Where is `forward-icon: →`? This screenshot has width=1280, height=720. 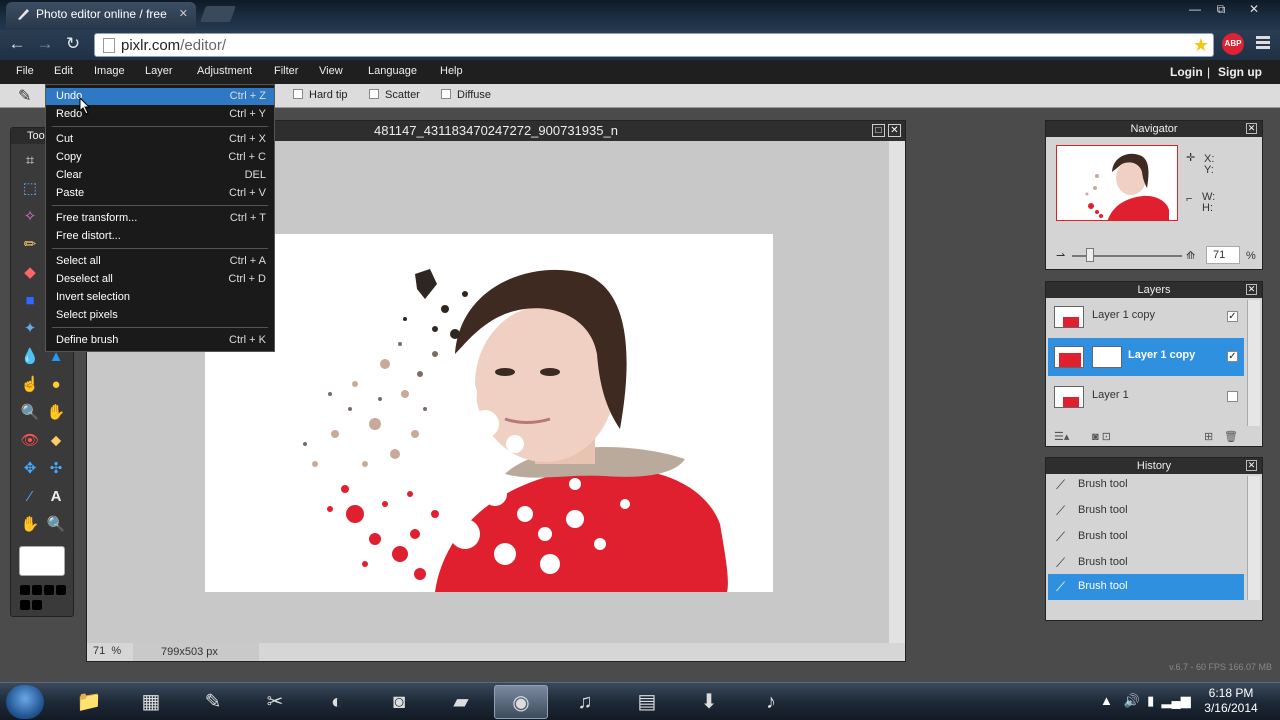
forward-icon: → is located at coordinates (45, 45).